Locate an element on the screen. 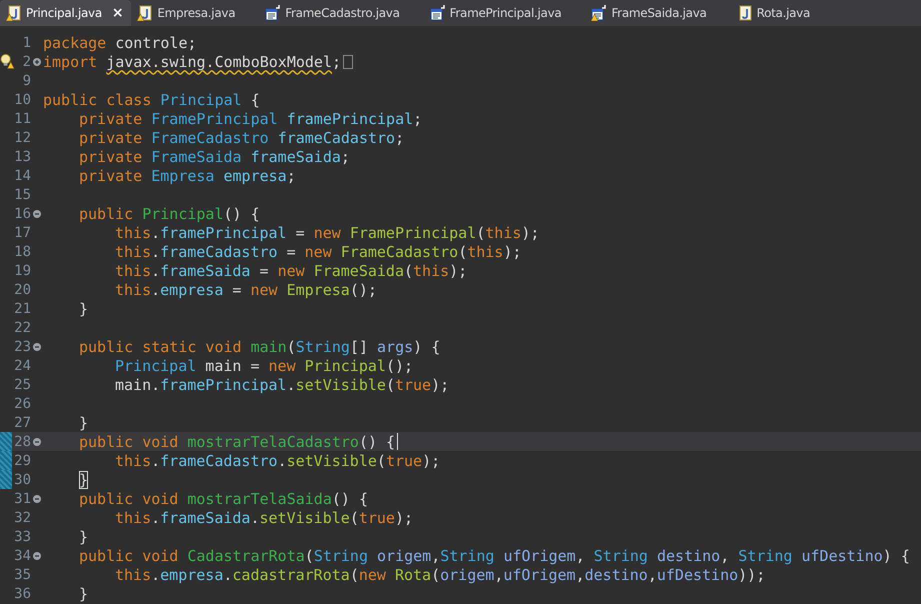  line-number: 26 is located at coordinates (22, 404).